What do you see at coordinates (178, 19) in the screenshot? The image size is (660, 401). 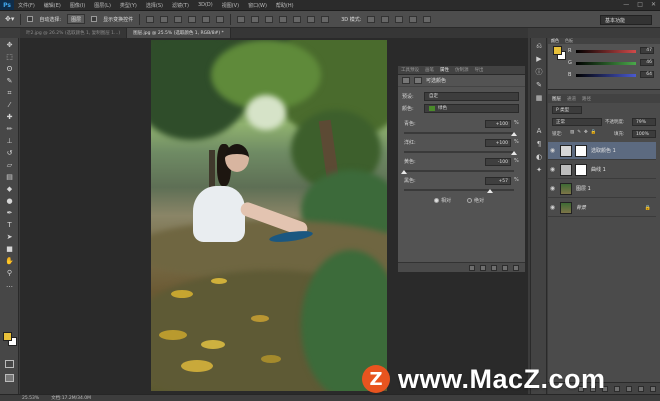 I see `align-bottom-icon` at bounding box center [178, 19].